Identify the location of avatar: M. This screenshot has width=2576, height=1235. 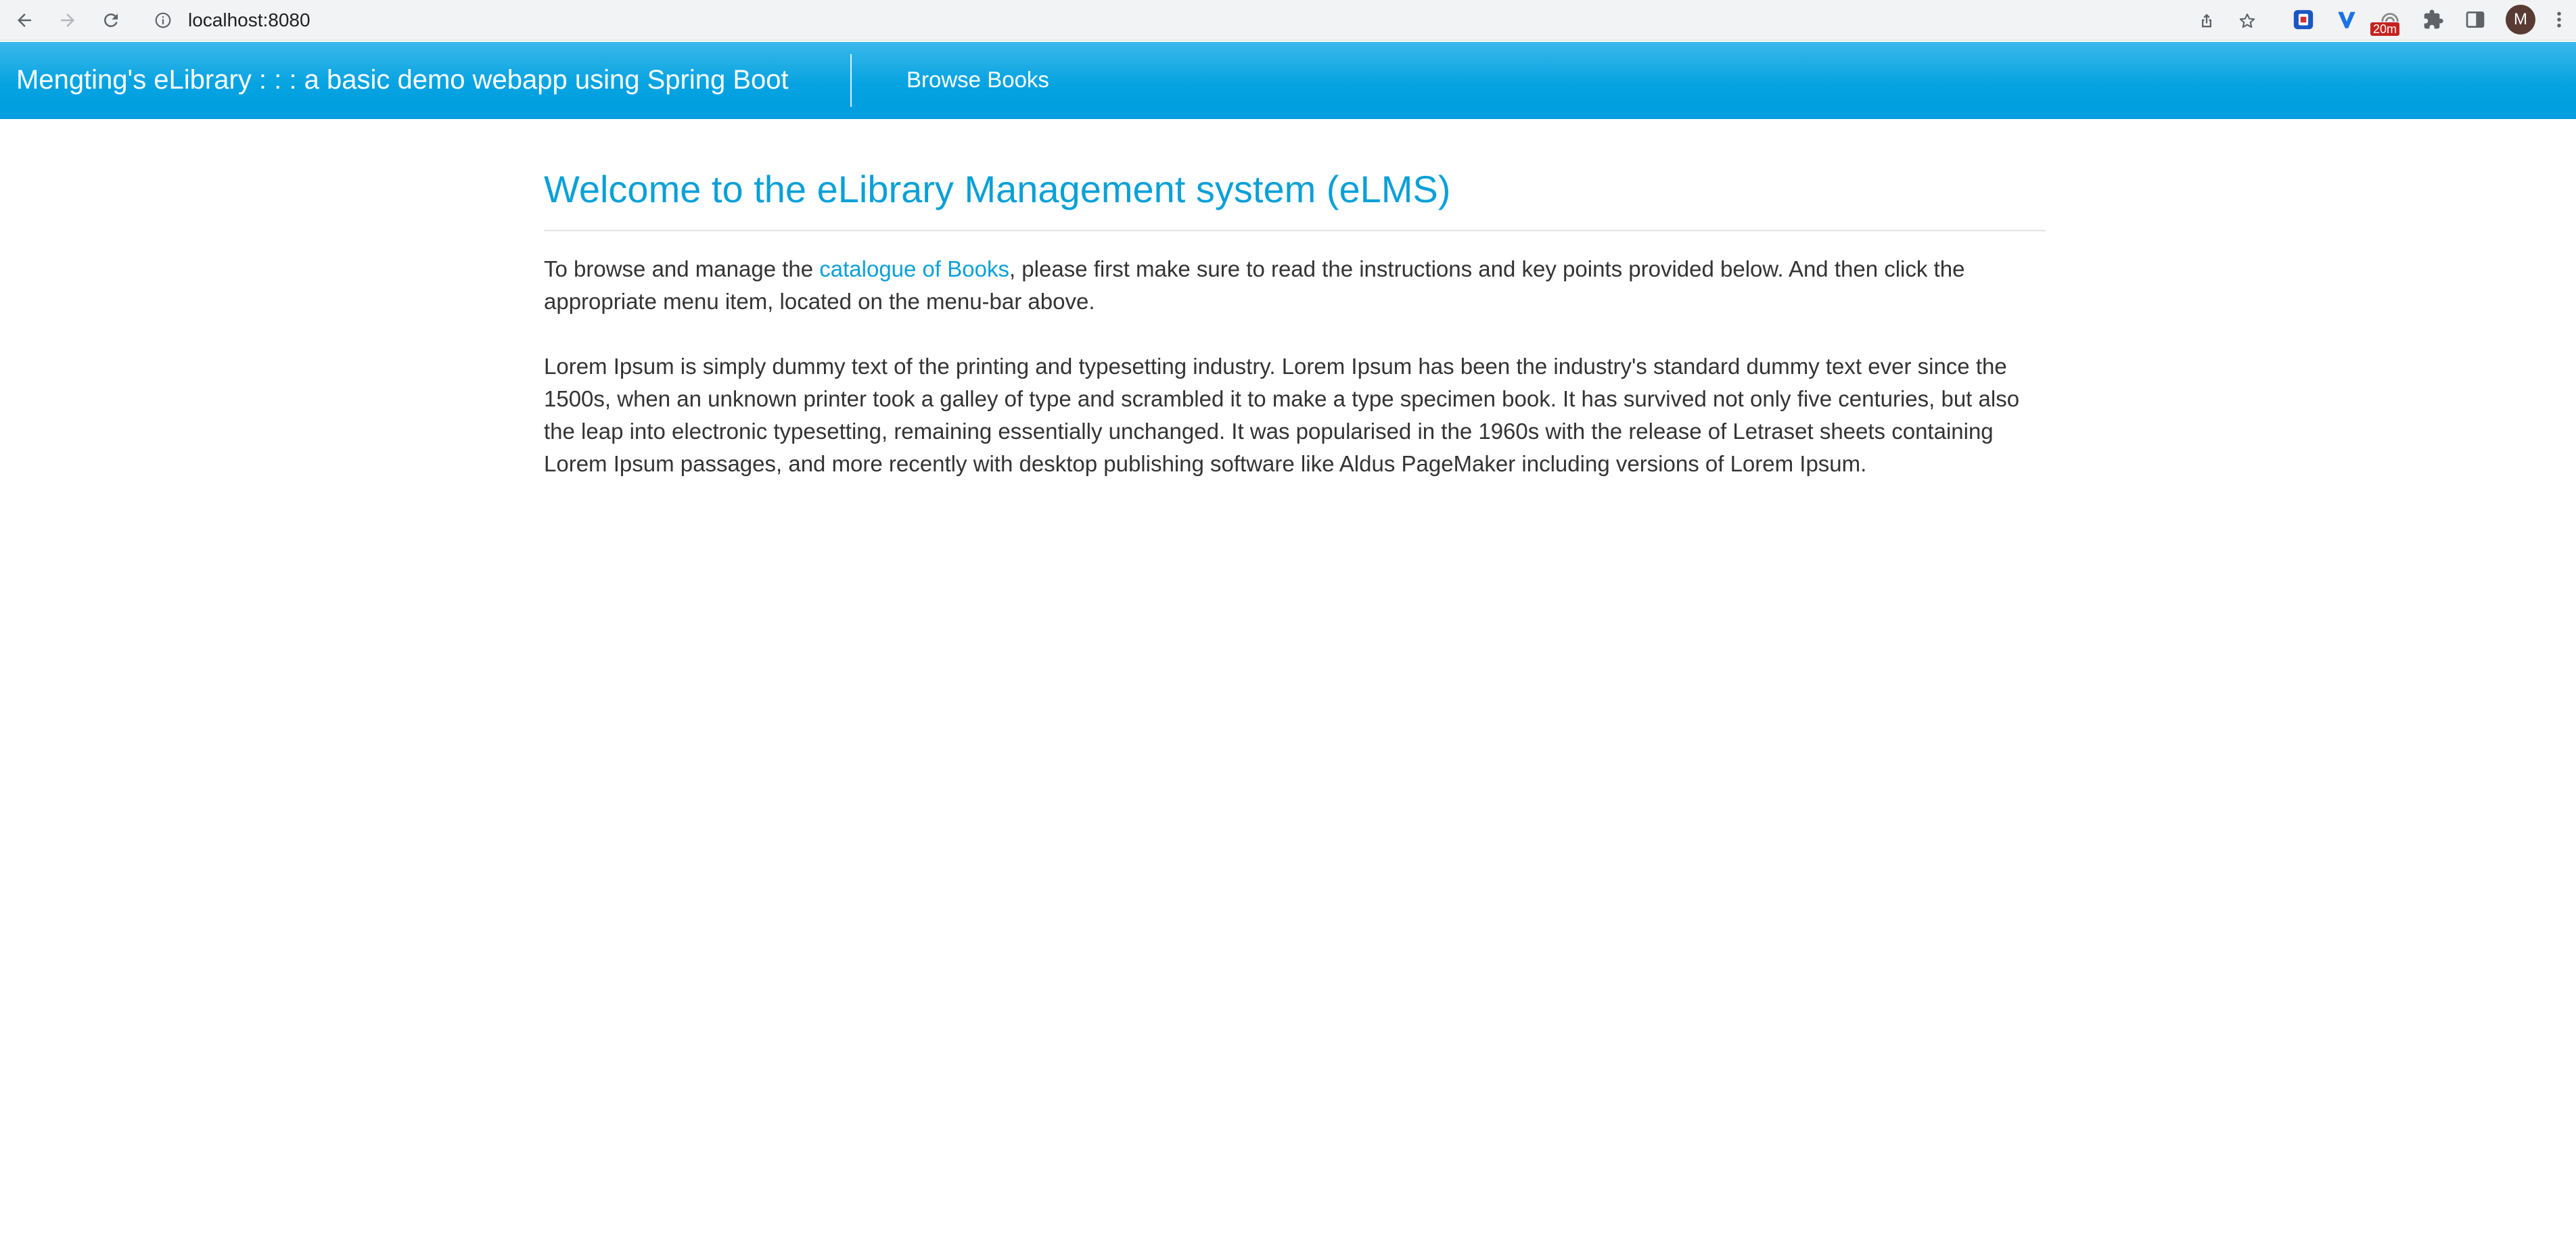
(2520, 19).